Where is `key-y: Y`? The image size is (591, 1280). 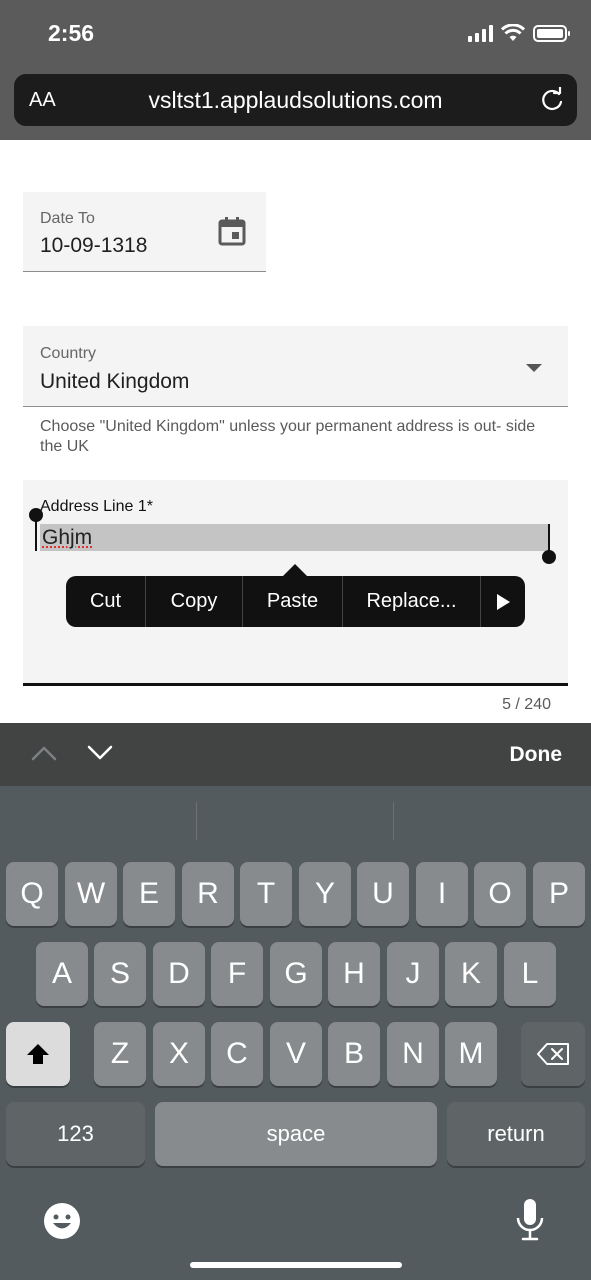 key-y: Y is located at coordinates (325, 894).